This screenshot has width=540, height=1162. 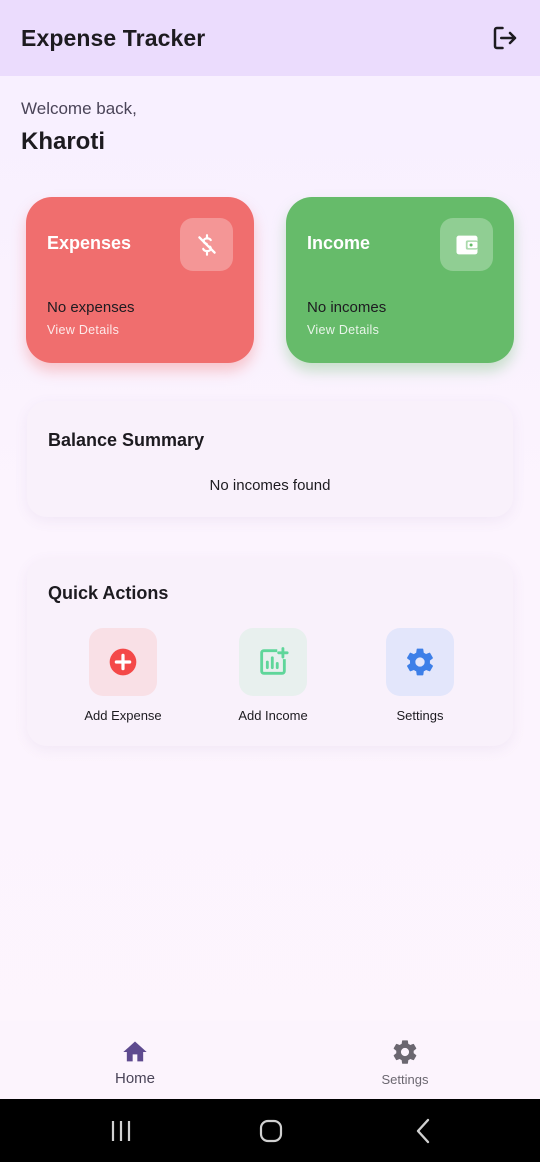 I want to click on add-chart-icon, so click(x=274, y=661).